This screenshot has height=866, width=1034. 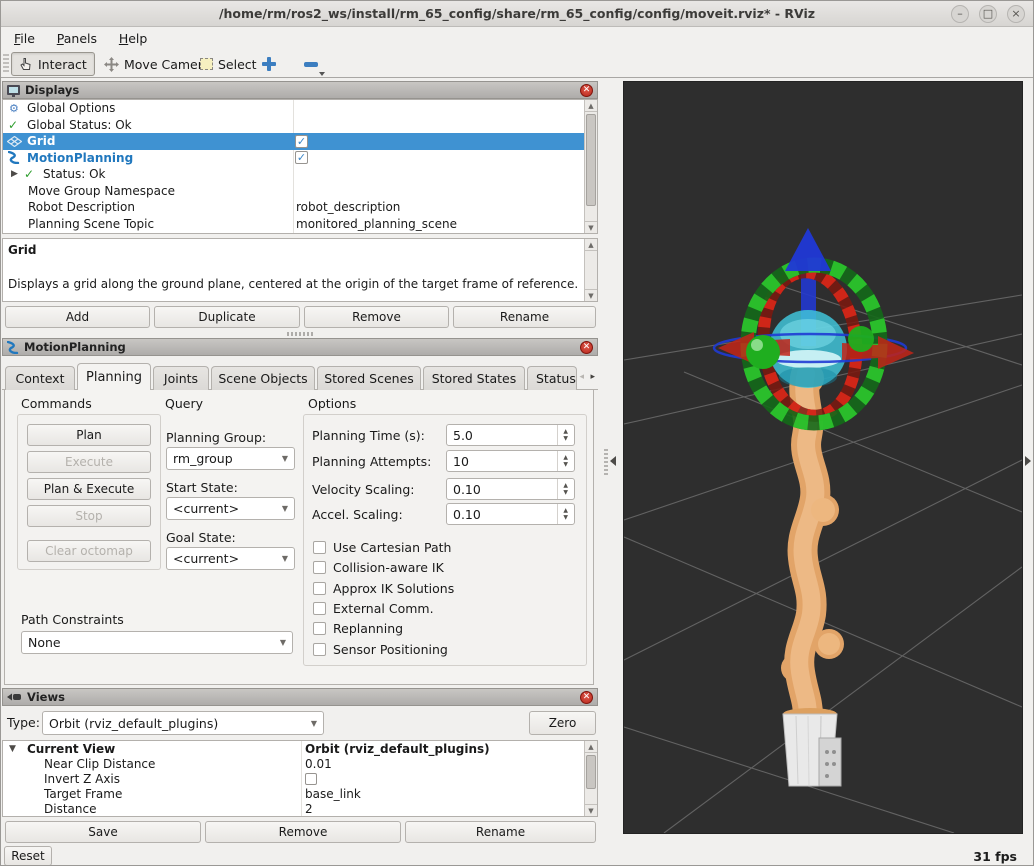 What do you see at coordinates (183, 723) in the screenshot?
I see `view-type-dropdown: Orbit (rviz_default_plugins) ▼` at bounding box center [183, 723].